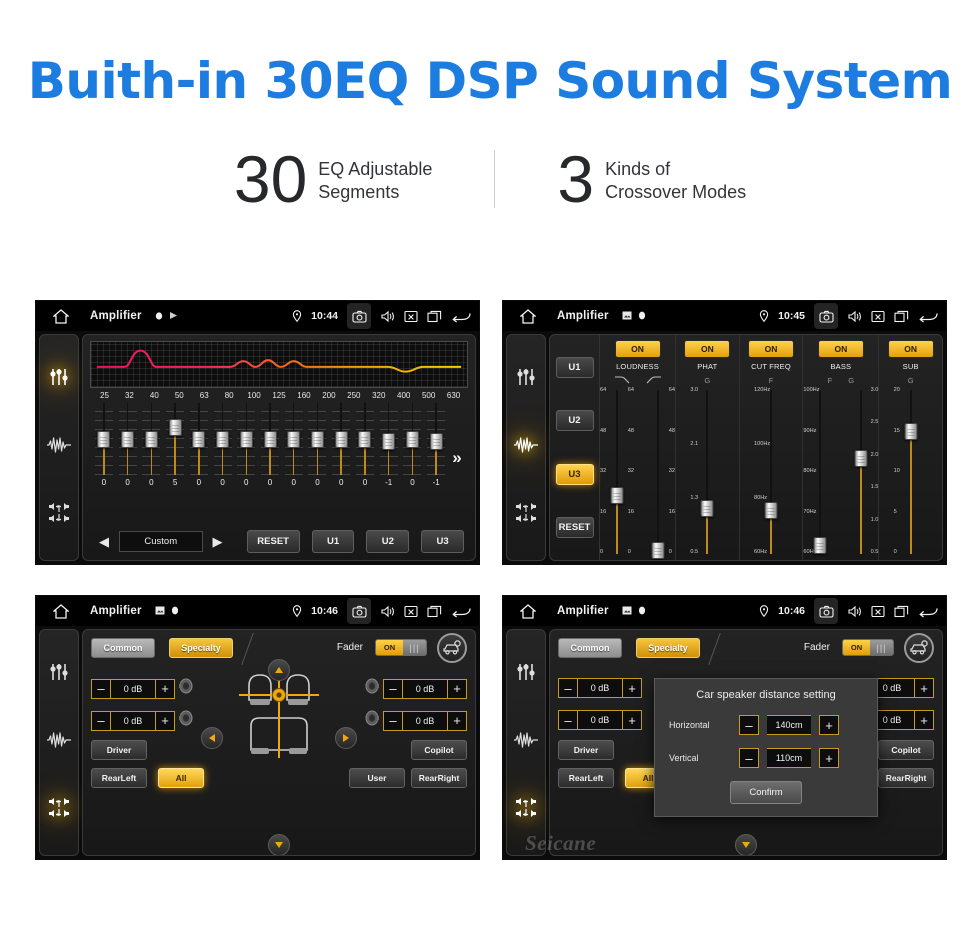  What do you see at coordinates (770, 471) in the screenshot?
I see `crossover-fader: 120Hz 100Hz 80Hz 60Hz` at bounding box center [770, 471].